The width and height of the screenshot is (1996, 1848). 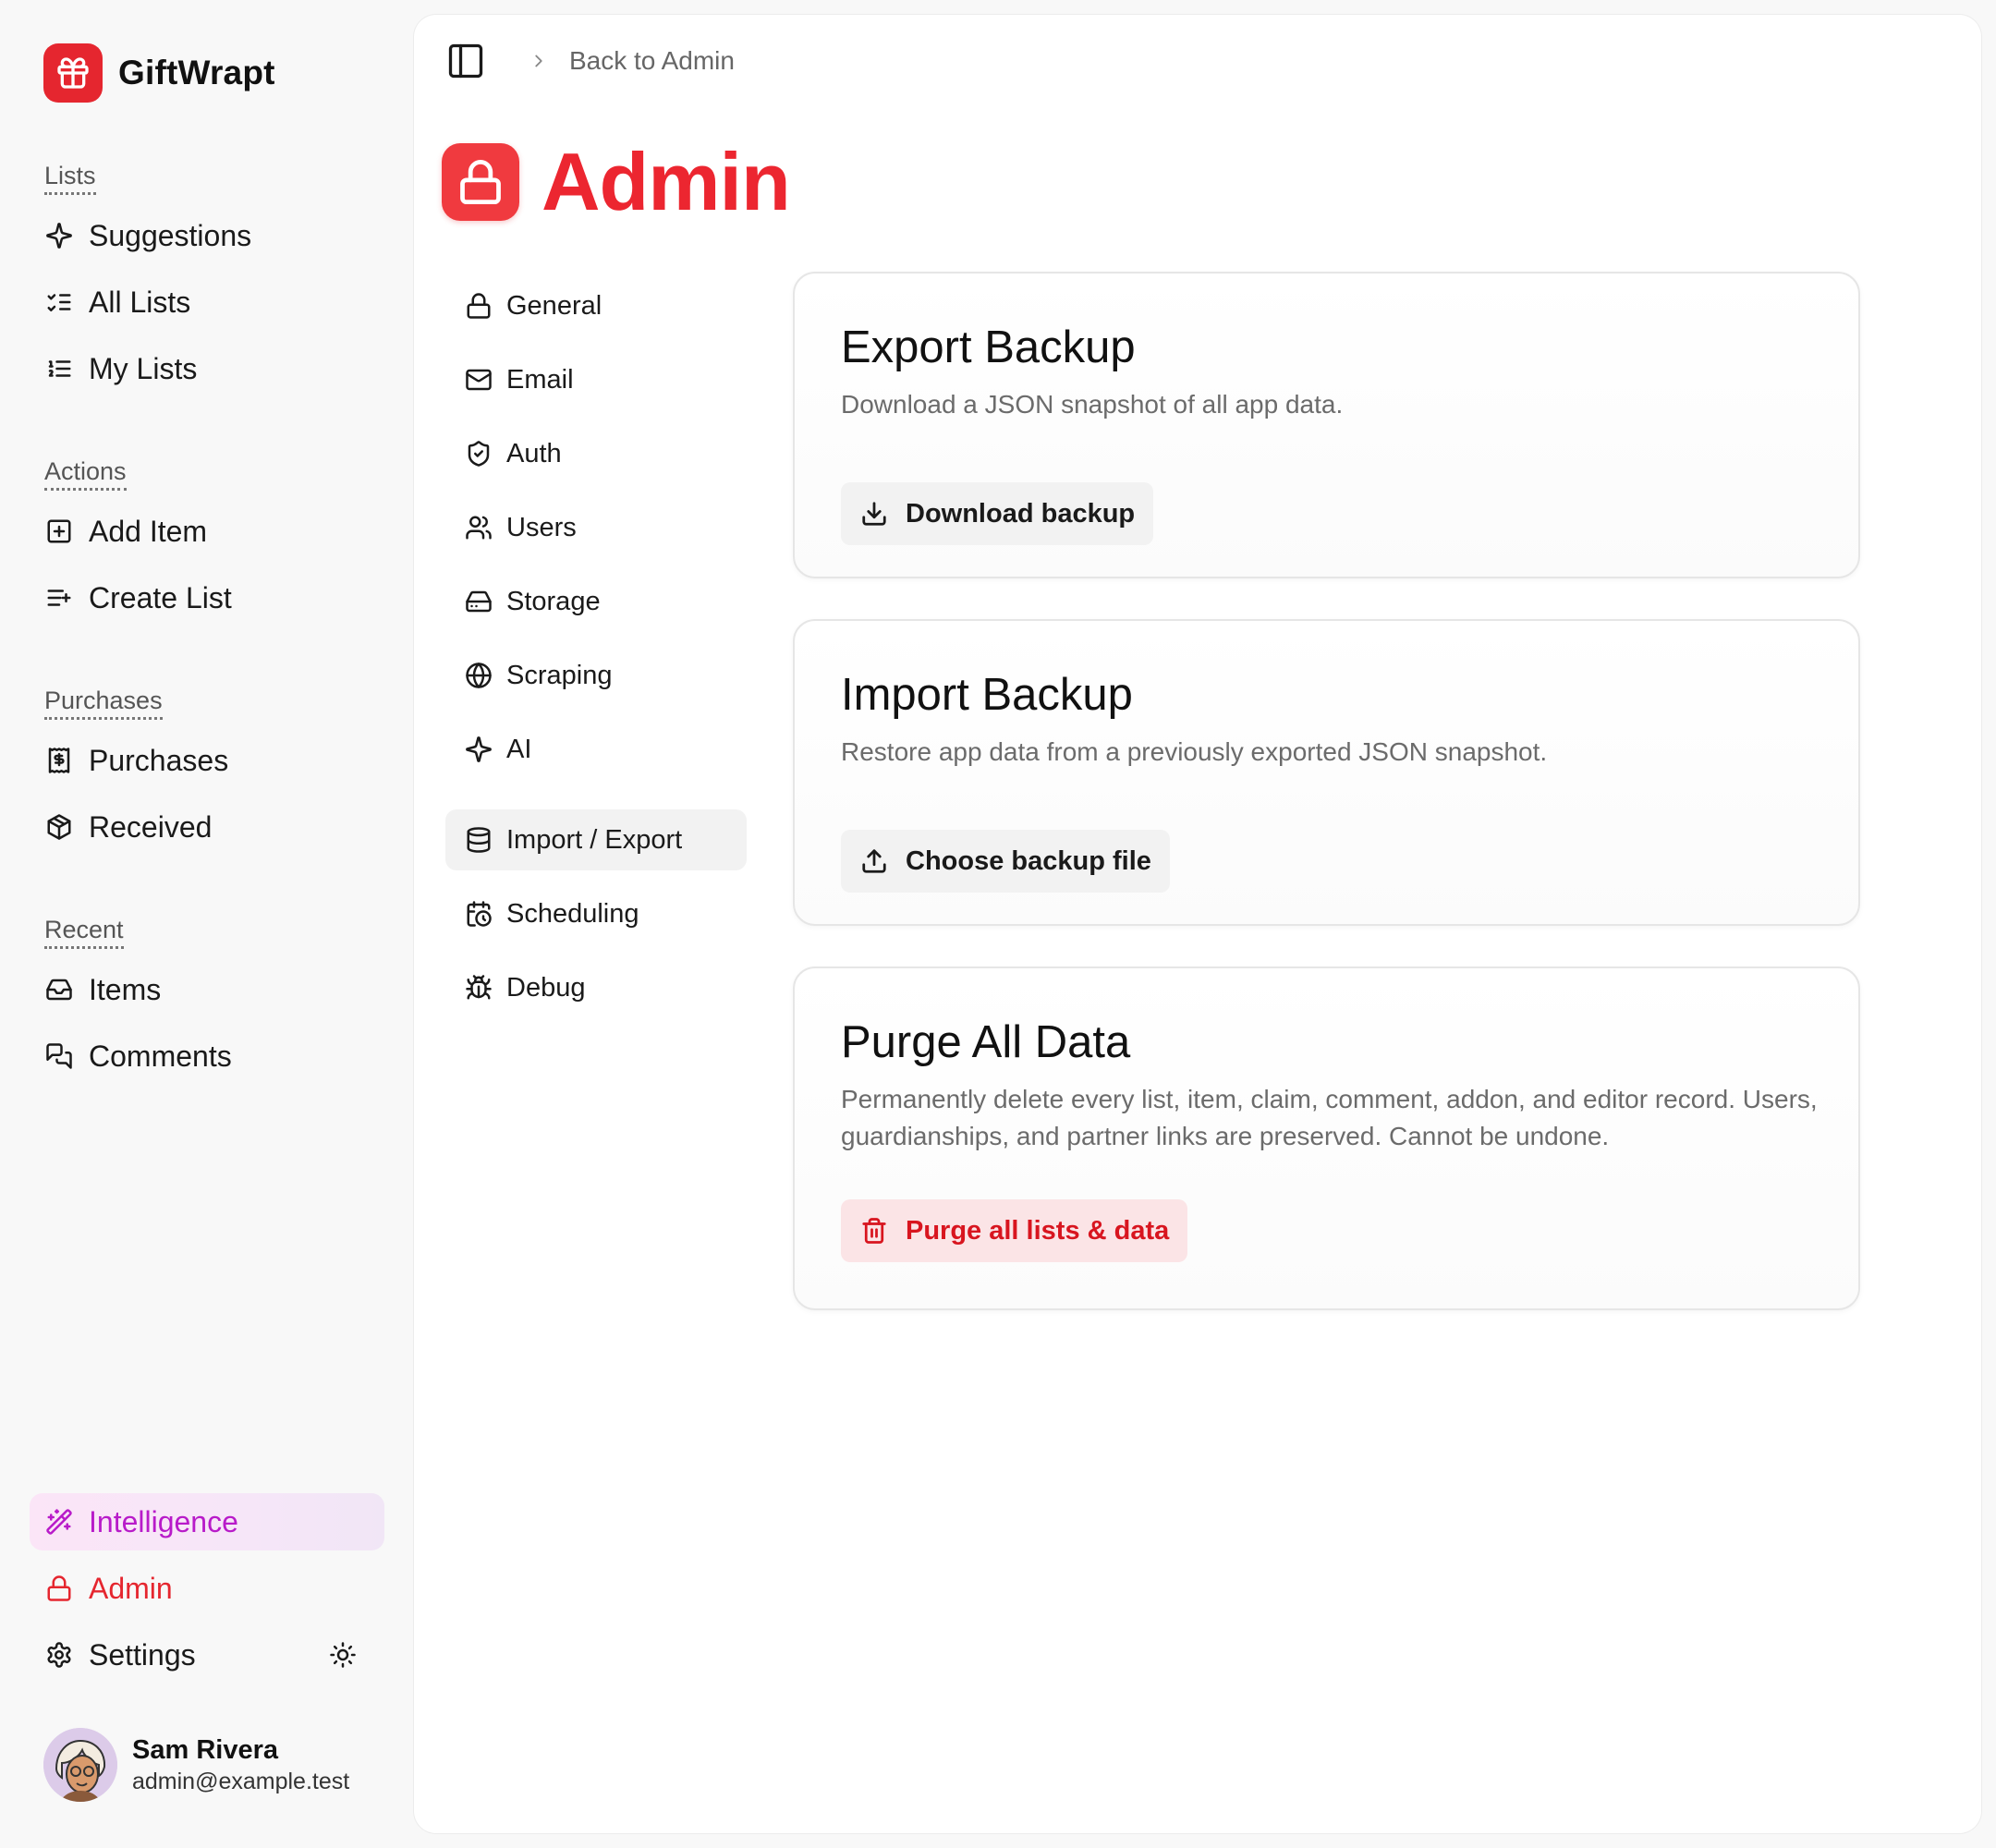 What do you see at coordinates (534, 453) in the screenshot?
I see `subnav-item-label: Auth` at bounding box center [534, 453].